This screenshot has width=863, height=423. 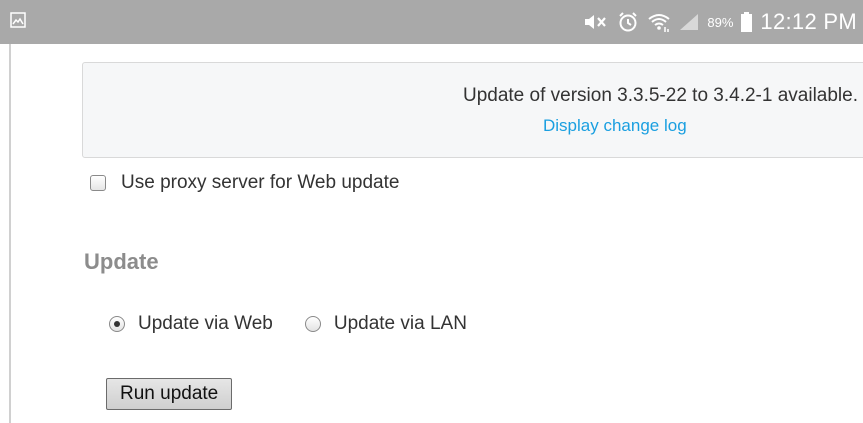 I want to click on wifi-icon, so click(x=659, y=22).